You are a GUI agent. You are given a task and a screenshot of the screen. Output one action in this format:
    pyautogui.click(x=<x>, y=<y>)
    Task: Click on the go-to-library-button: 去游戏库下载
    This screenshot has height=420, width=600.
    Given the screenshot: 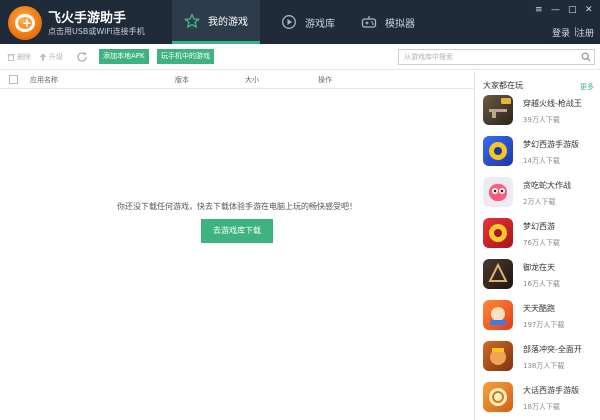 What is the action you would take?
    pyautogui.click(x=237, y=231)
    